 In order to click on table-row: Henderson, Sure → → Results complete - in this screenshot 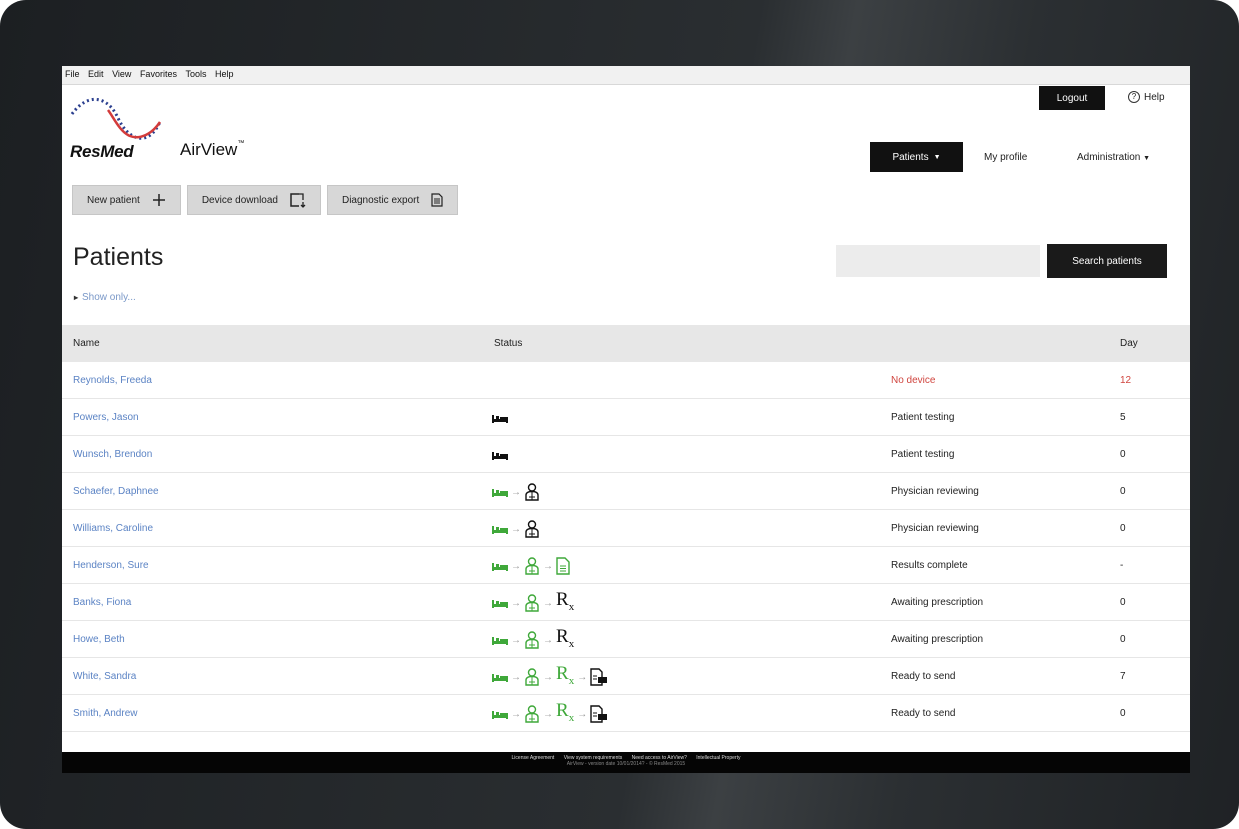, I will do `click(626, 565)`.